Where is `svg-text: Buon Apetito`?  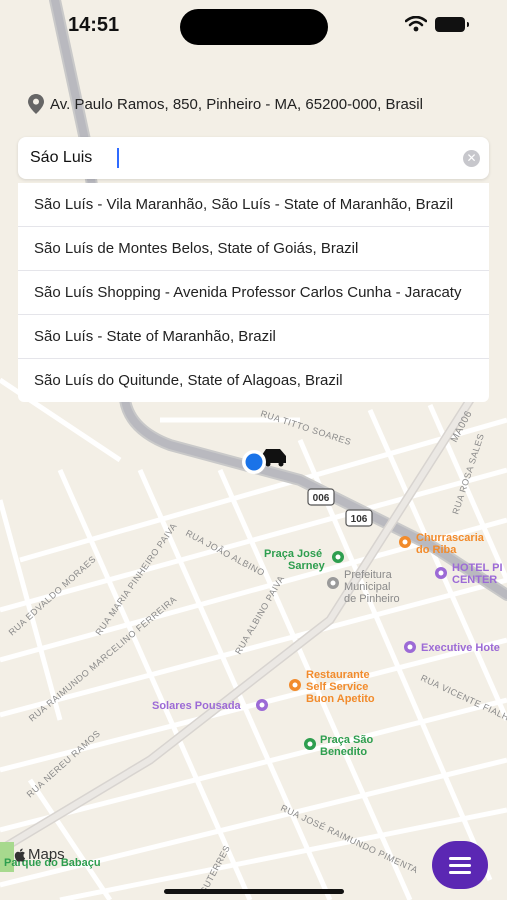
svg-text: Buon Apetito is located at coordinates (340, 699).